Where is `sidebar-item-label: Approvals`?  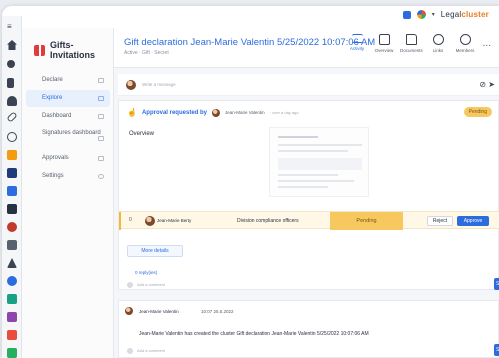
sidebar-item-label: Approvals is located at coordinates (55, 158).